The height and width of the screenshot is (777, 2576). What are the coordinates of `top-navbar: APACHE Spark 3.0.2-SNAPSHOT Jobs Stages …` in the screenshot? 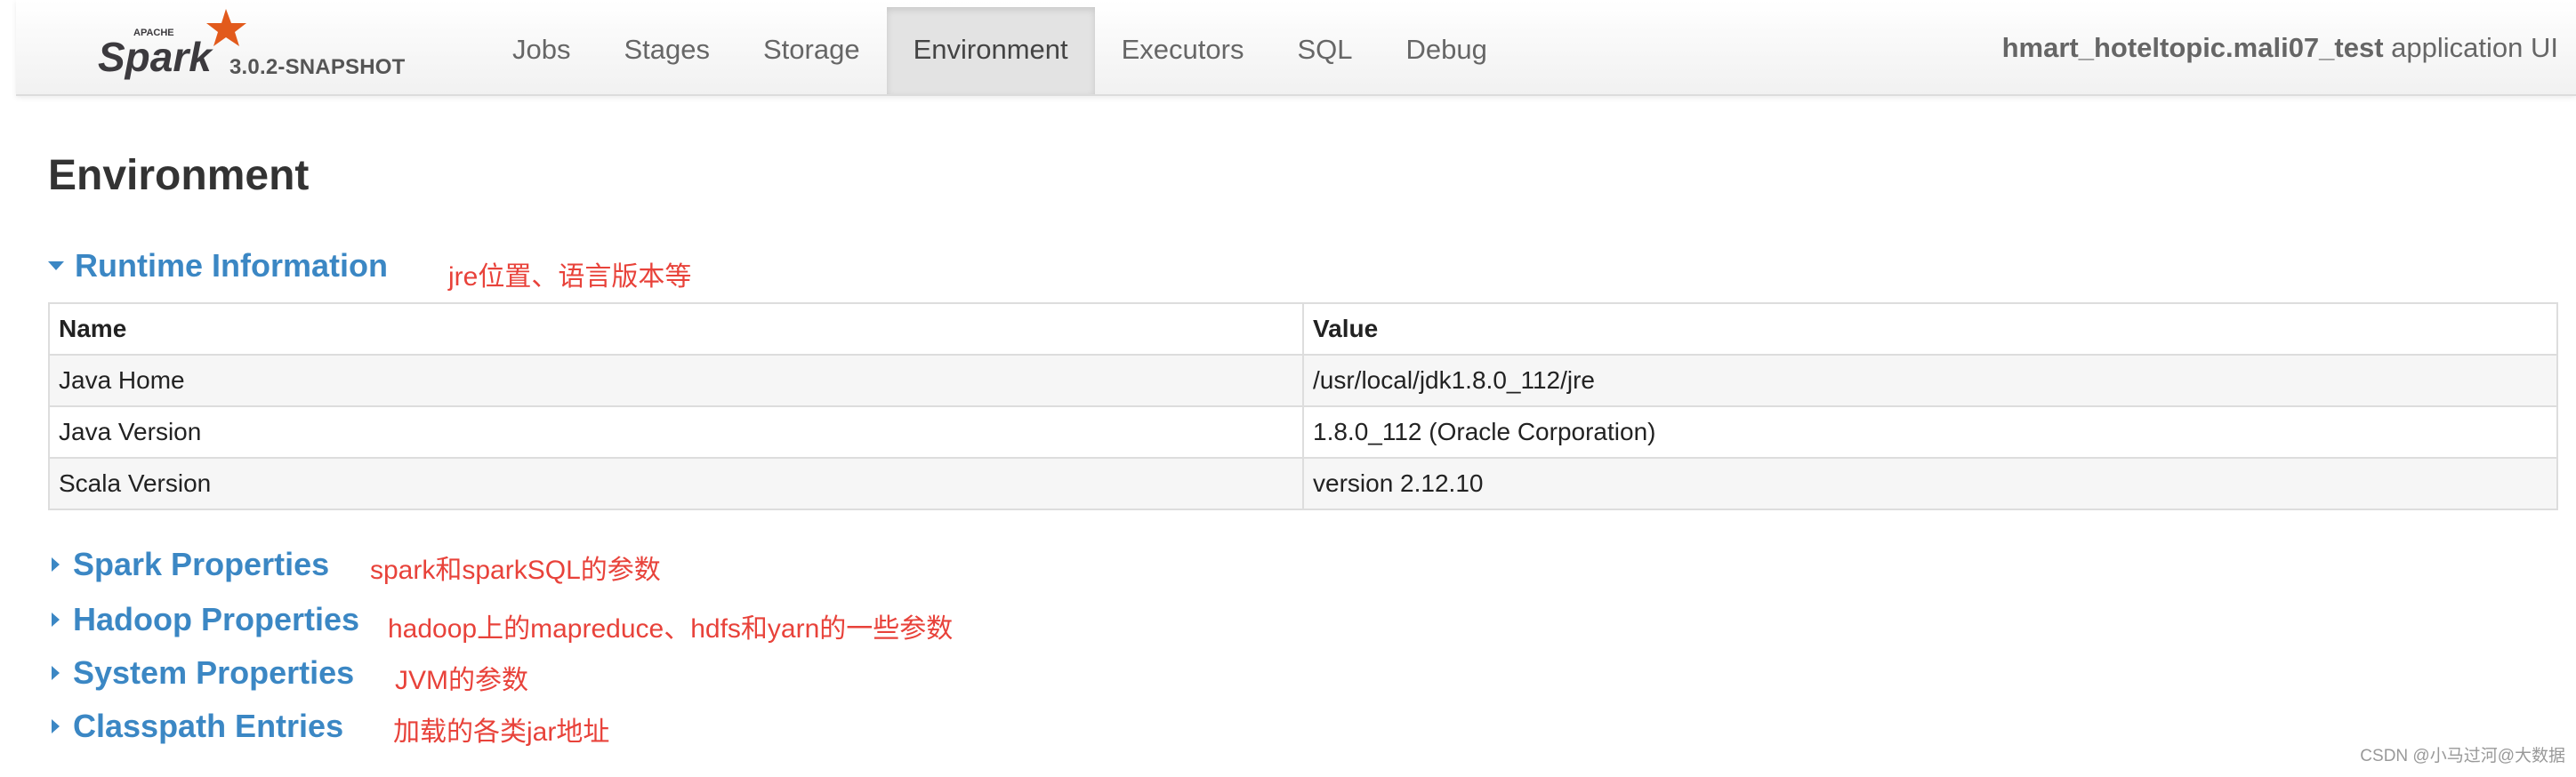 It's located at (1296, 48).